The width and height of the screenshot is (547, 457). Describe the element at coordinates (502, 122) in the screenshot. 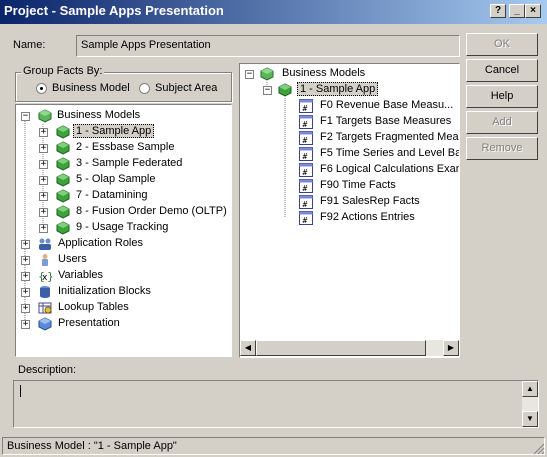

I see `add-button: Add` at that location.